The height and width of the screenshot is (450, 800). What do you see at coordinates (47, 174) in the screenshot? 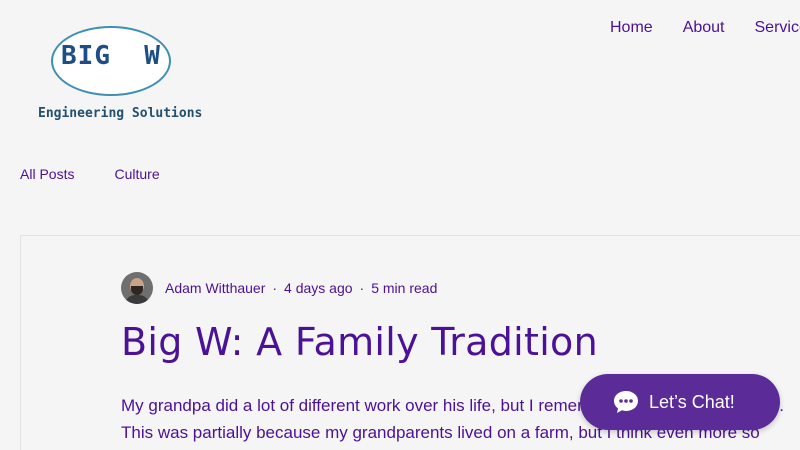
I see `category-all-posts: All Posts` at bounding box center [47, 174].